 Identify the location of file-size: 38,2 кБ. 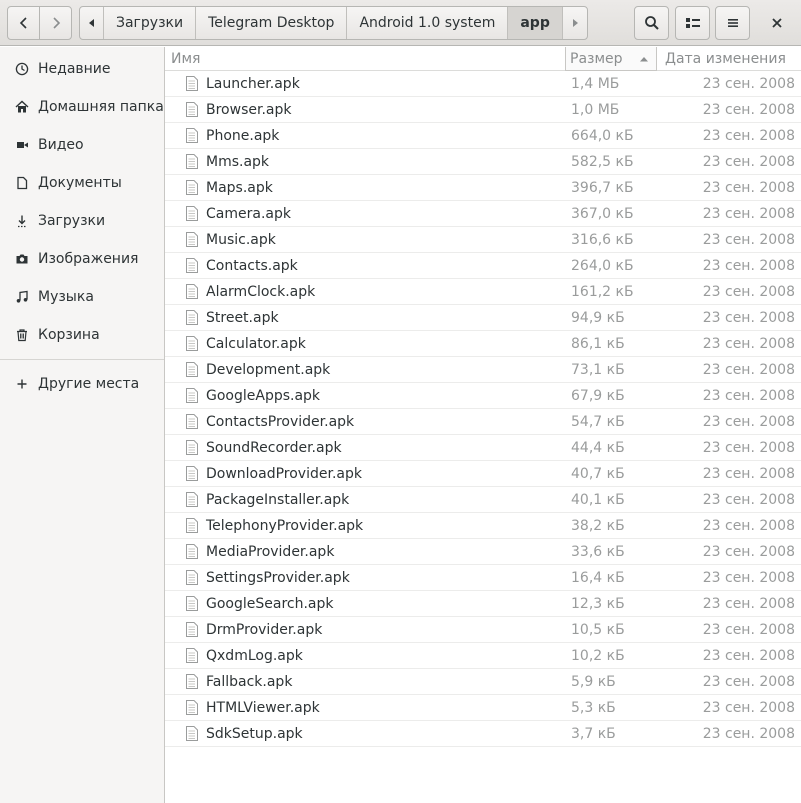
(598, 526).